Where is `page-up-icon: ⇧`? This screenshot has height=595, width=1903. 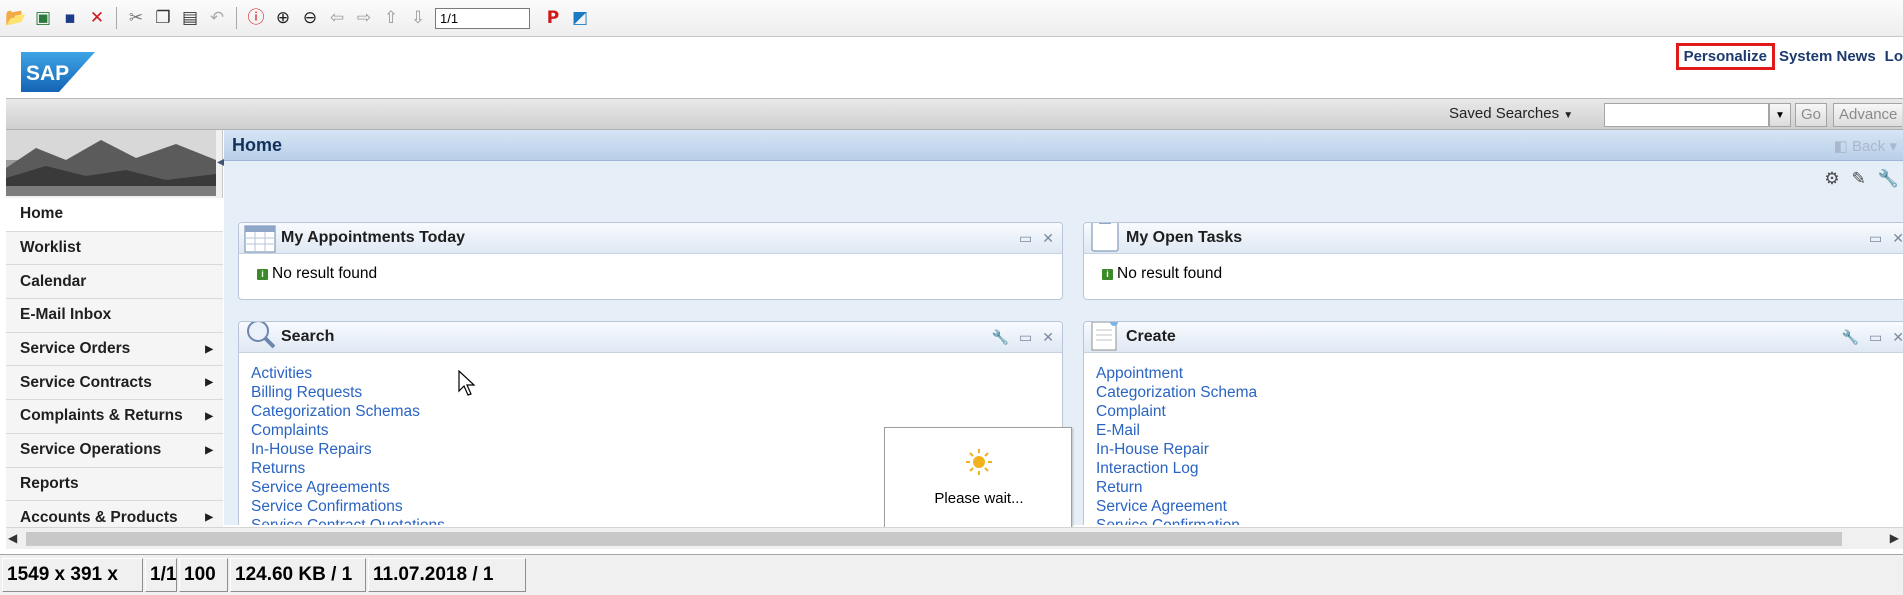
page-up-icon: ⇧ is located at coordinates (391, 18).